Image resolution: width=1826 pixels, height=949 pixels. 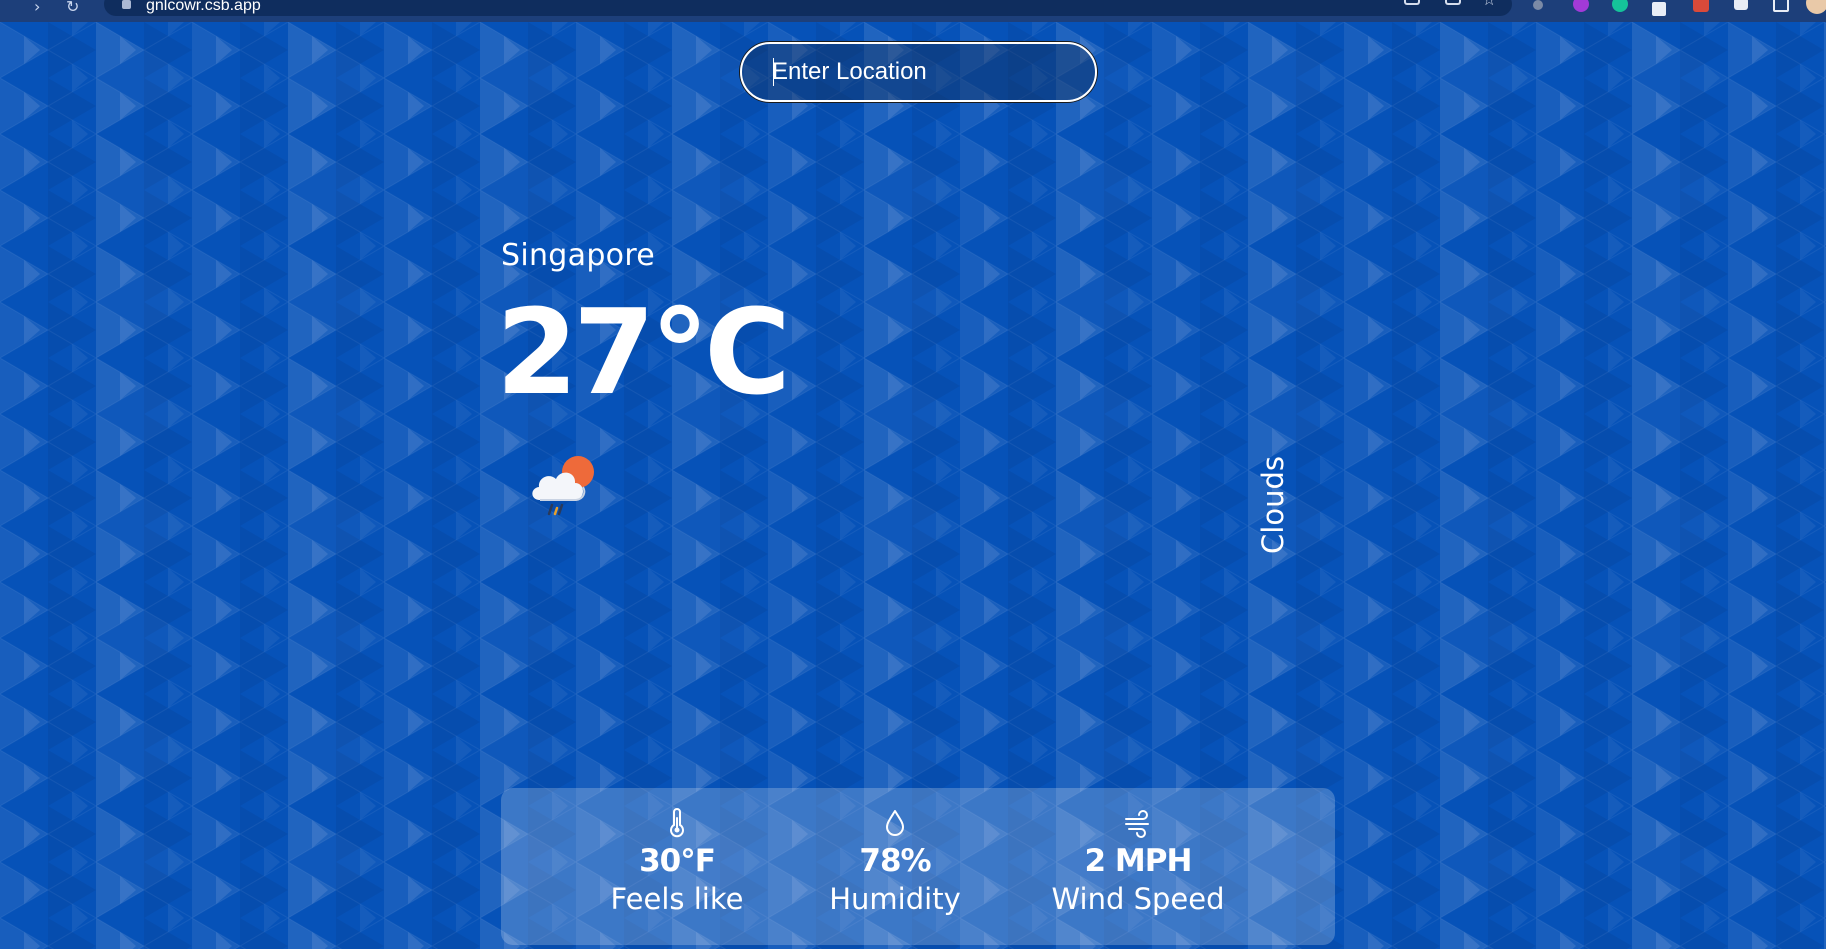 What do you see at coordinates (37, 8) in the screenshot?
I see `forward-icon: ›` at bounding box center [37, 8].